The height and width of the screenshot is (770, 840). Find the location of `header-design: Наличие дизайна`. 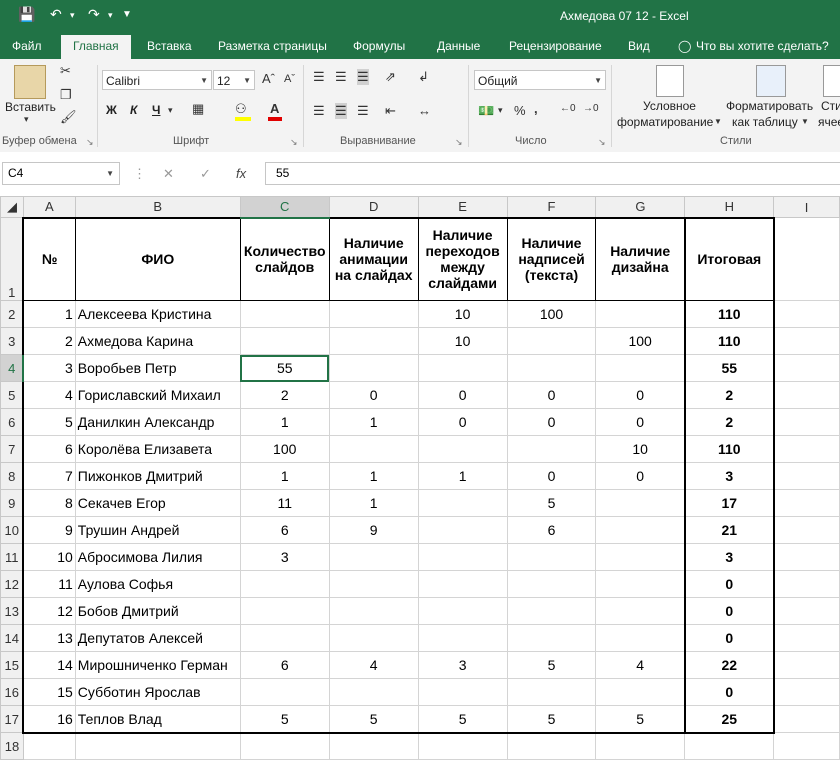

header-design: Наличие дизайна is located at coordinates (640, 258).